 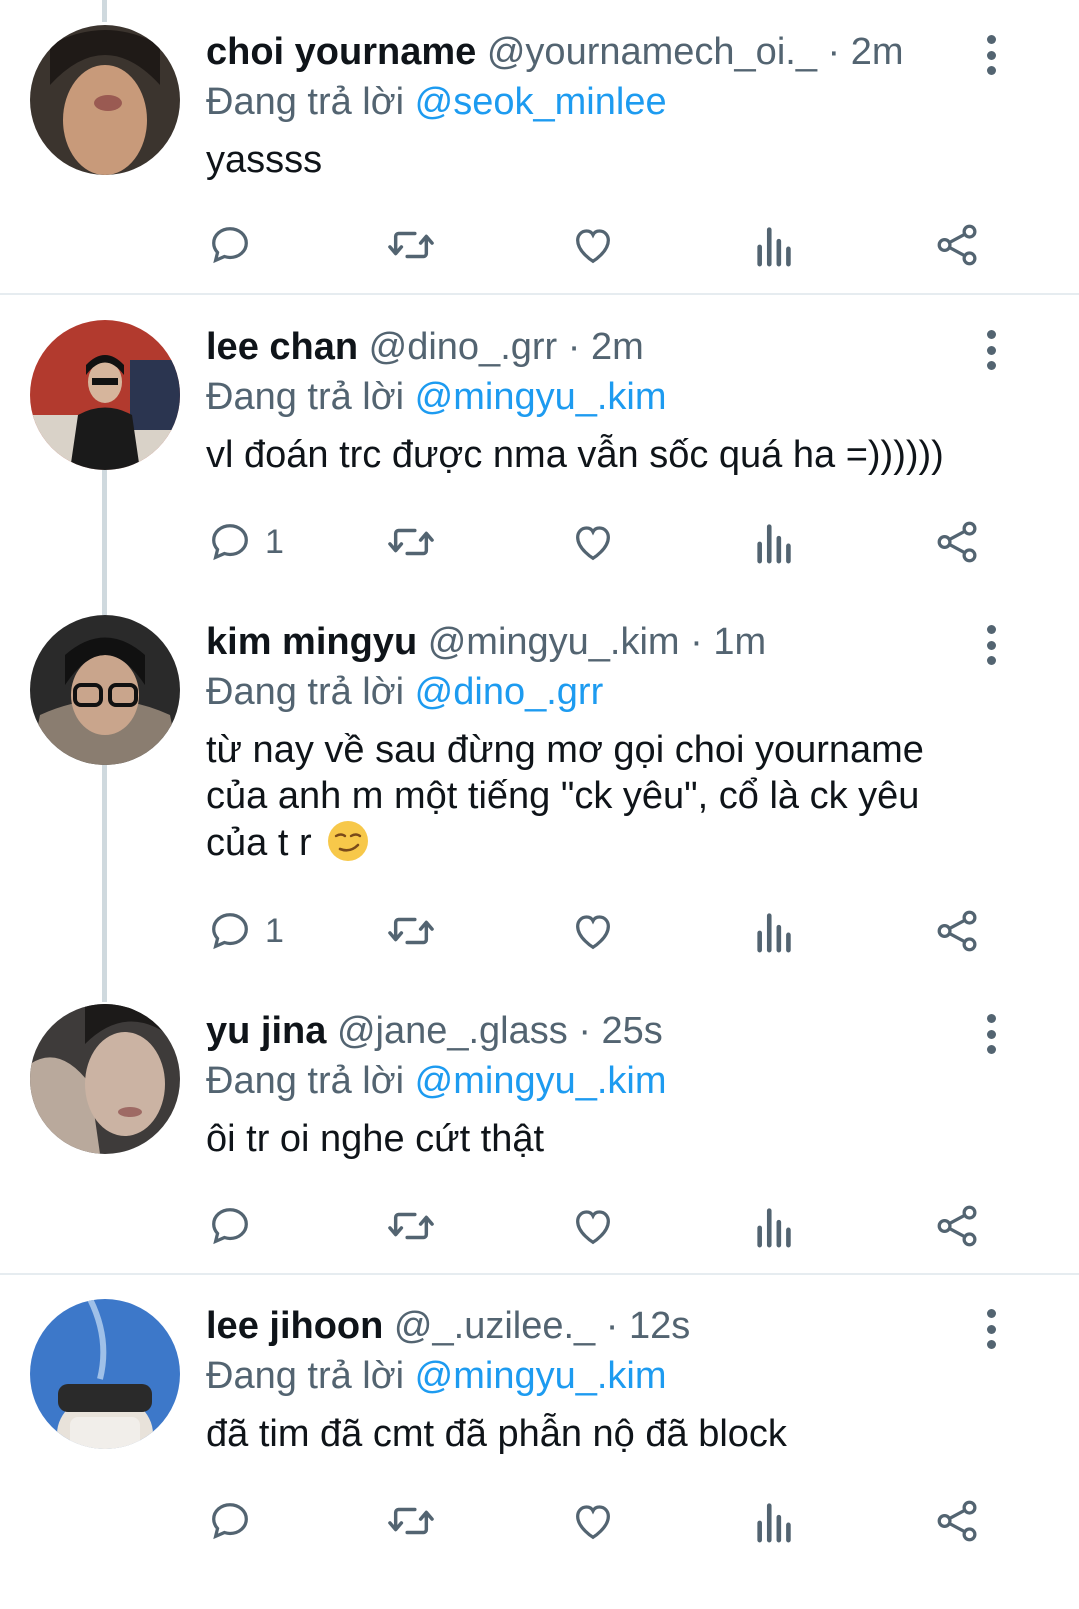 I want to click on mention-link: @dino_.grr, so click(x=509, y=692).